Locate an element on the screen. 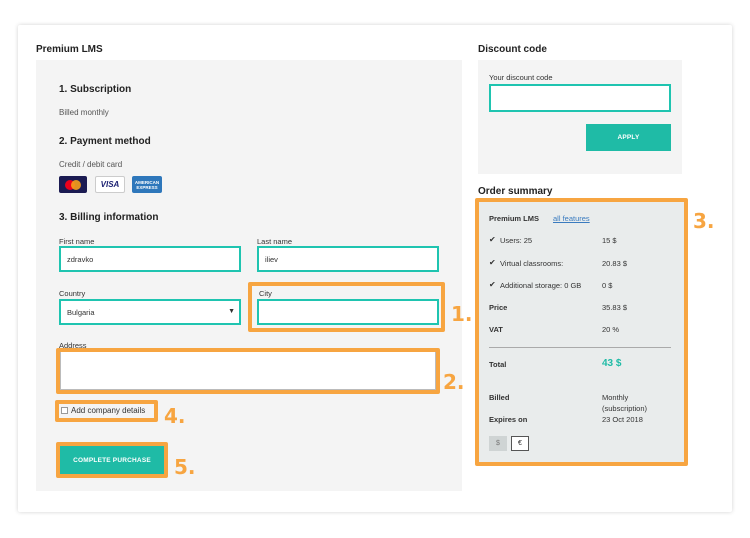 The width and height of the screenshot is (750, 538). first-name-field: zdravko is located at coordinates (150, 259).